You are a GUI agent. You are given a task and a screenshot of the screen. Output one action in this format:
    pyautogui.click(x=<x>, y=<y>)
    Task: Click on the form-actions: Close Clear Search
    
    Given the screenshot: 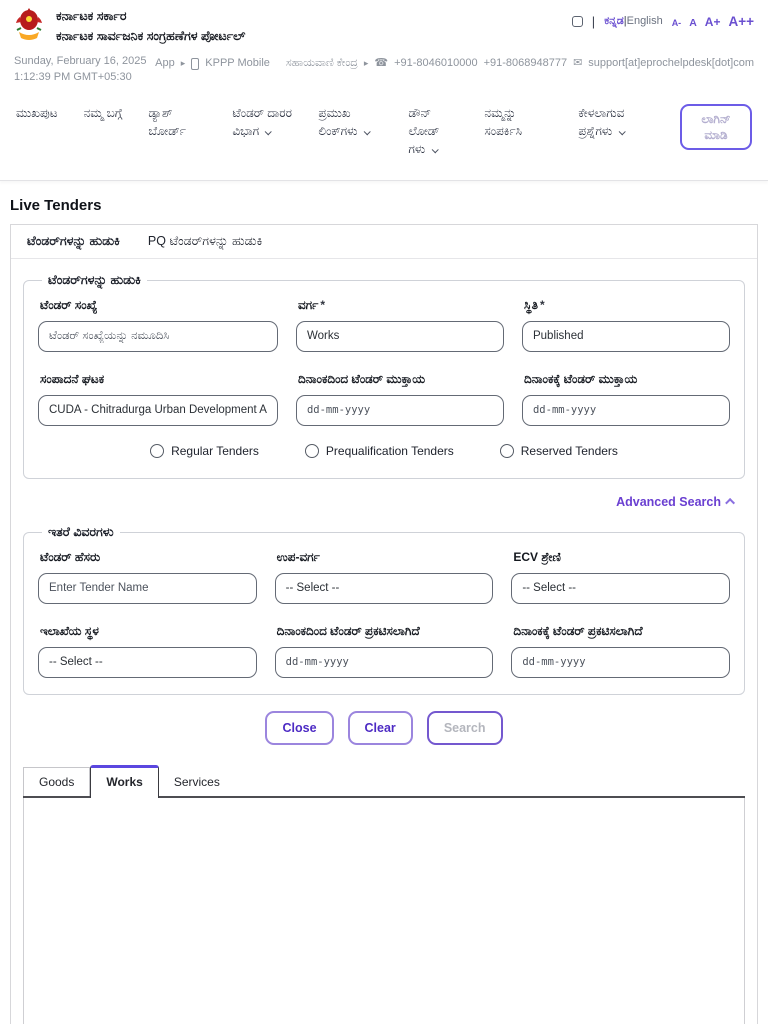 What is the action you would take?
    pyautogui.click(x=384, y=727)
    